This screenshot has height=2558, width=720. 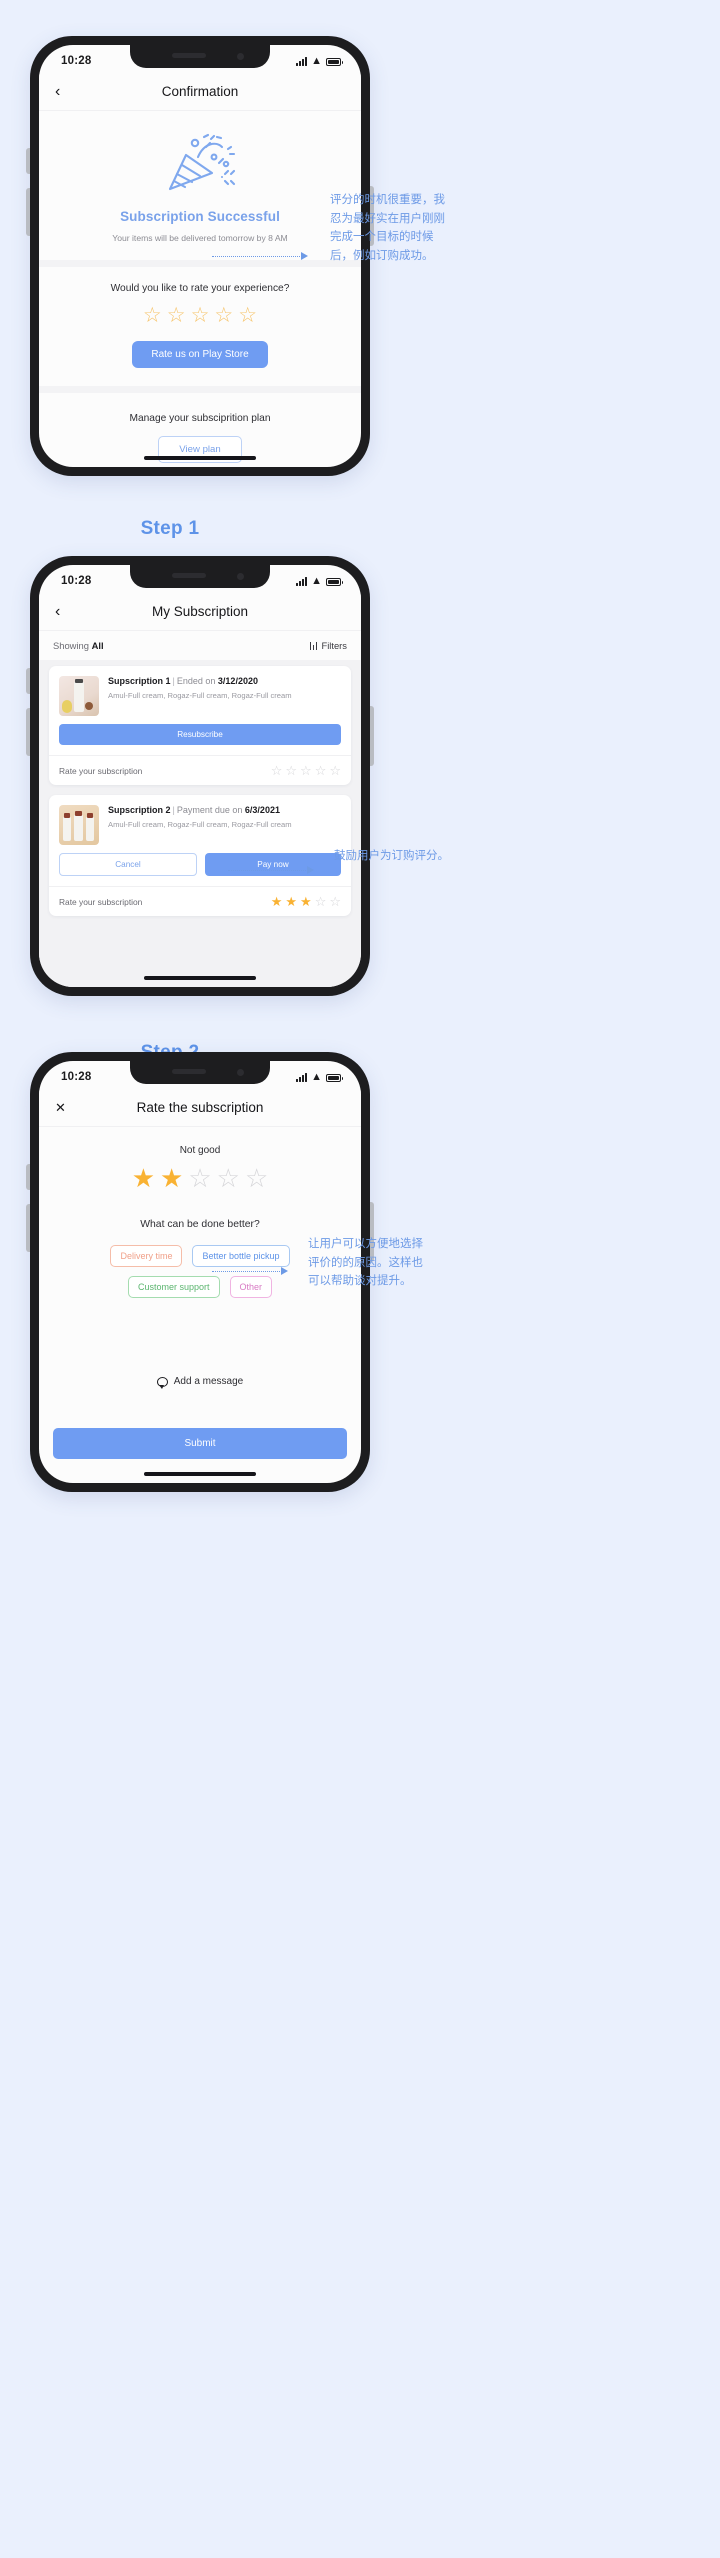 I want to click on filters-button: Filters, so click(x=328, y=645).